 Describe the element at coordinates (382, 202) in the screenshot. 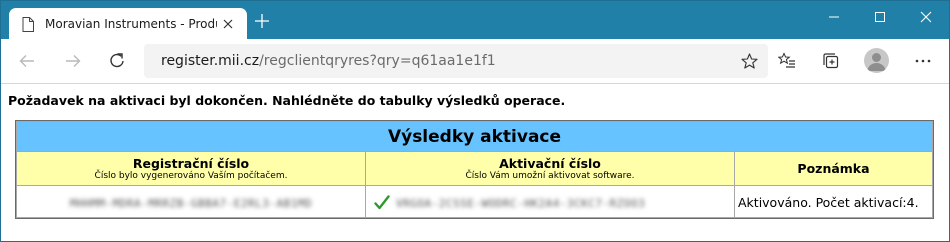

I see `check-icon` at that location.